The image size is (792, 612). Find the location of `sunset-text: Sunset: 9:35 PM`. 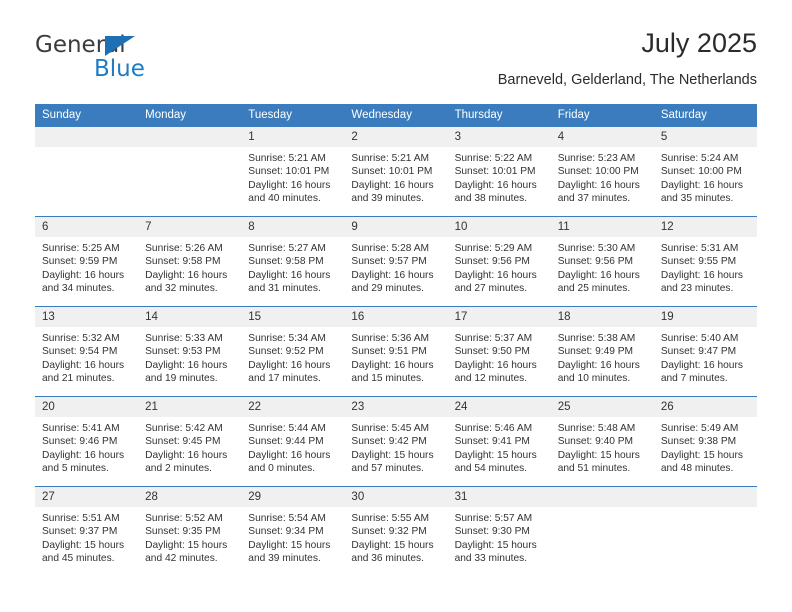

sunset-text: Sunset: 9:35 PM is located at coordinates (183, 532).